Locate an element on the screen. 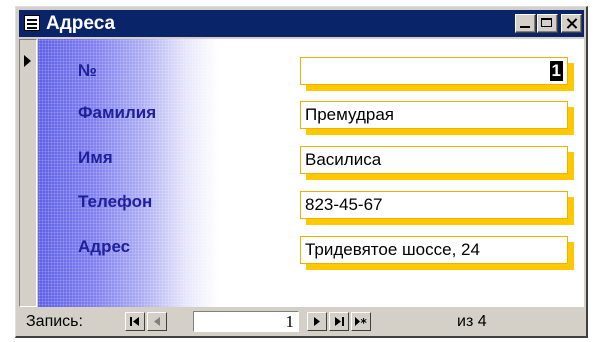 The image size is (598, 342). new-record-button: * is located at coordinates (361, 321).